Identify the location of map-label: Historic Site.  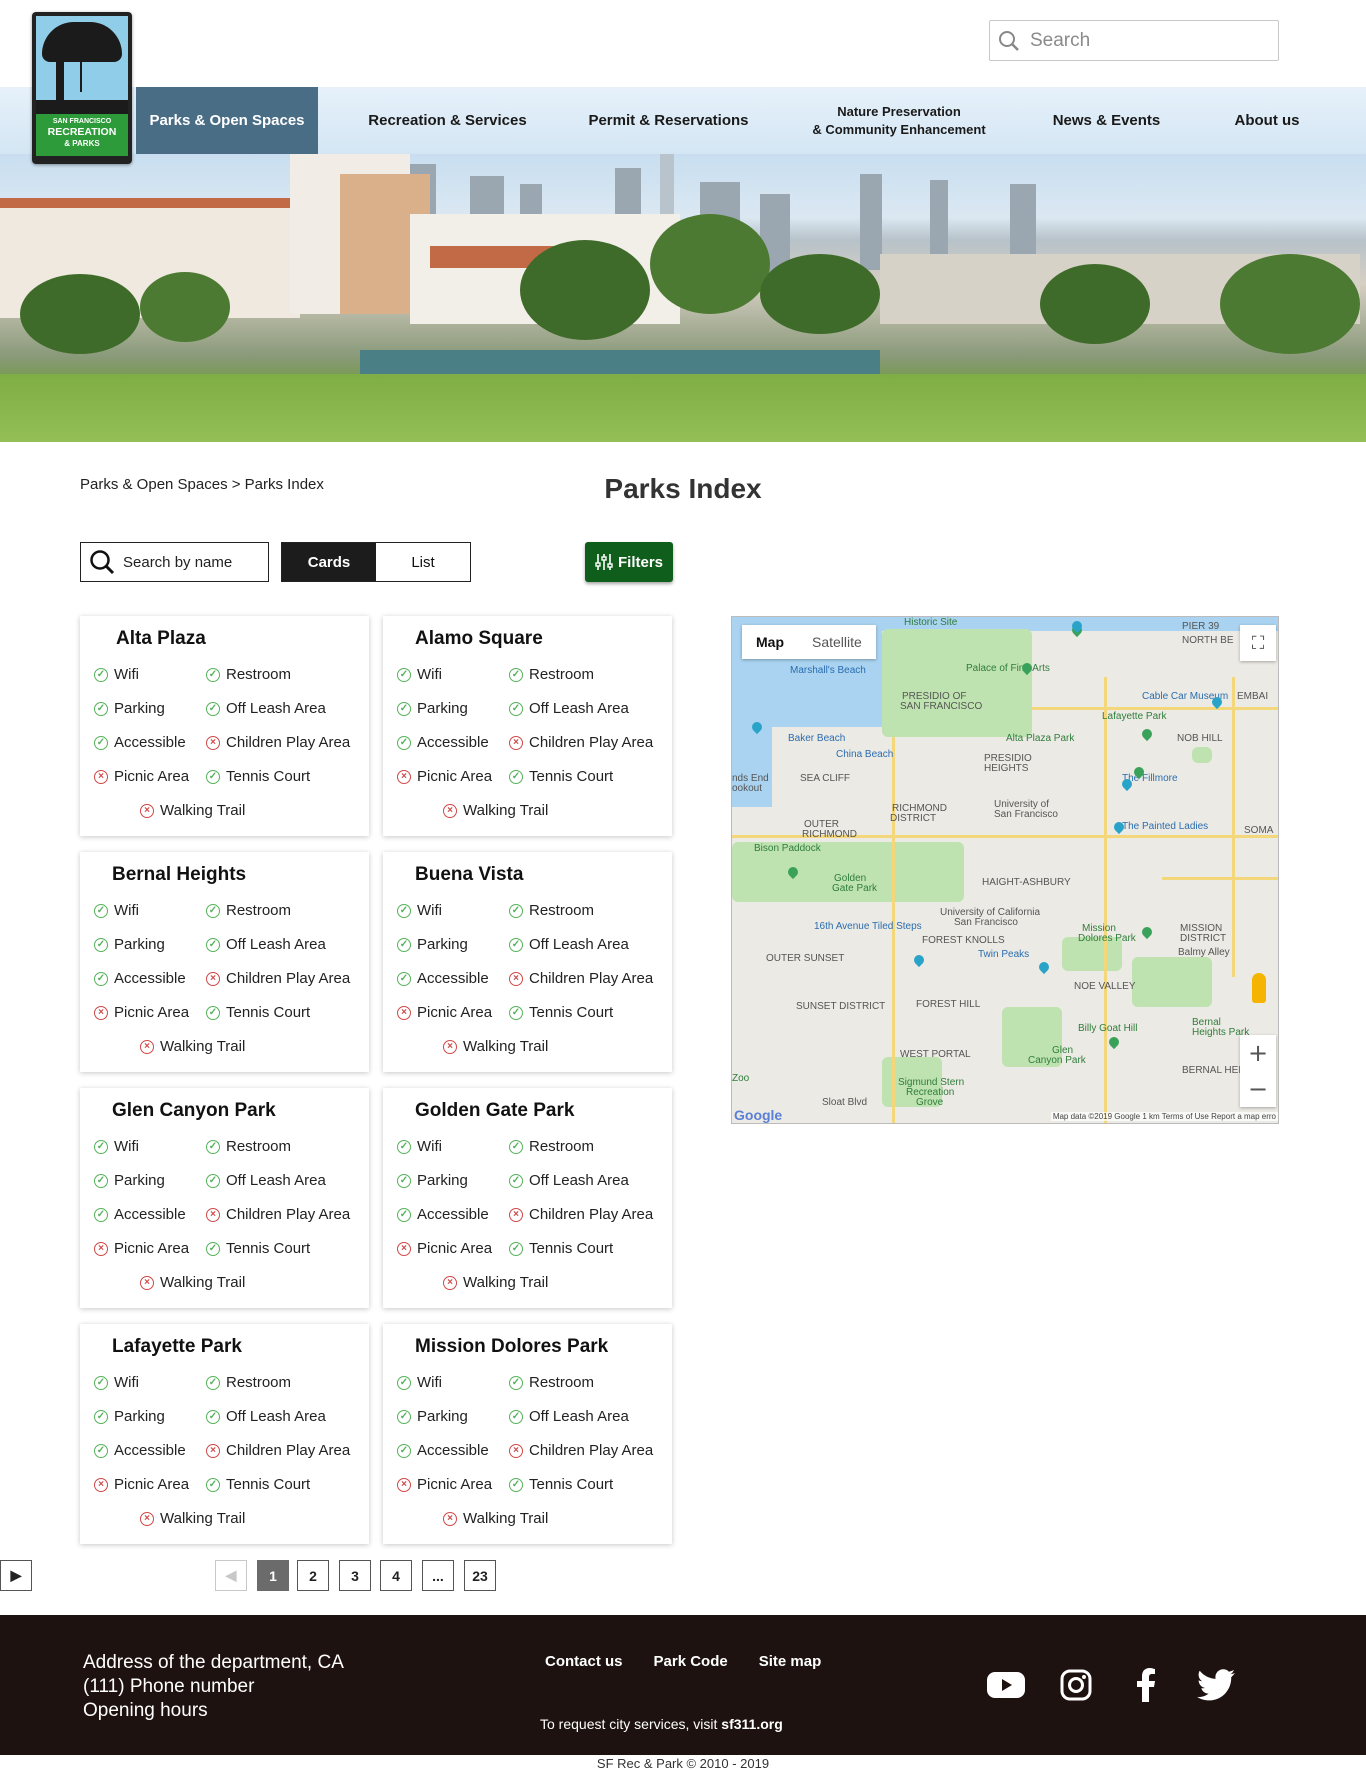
(931, 622).